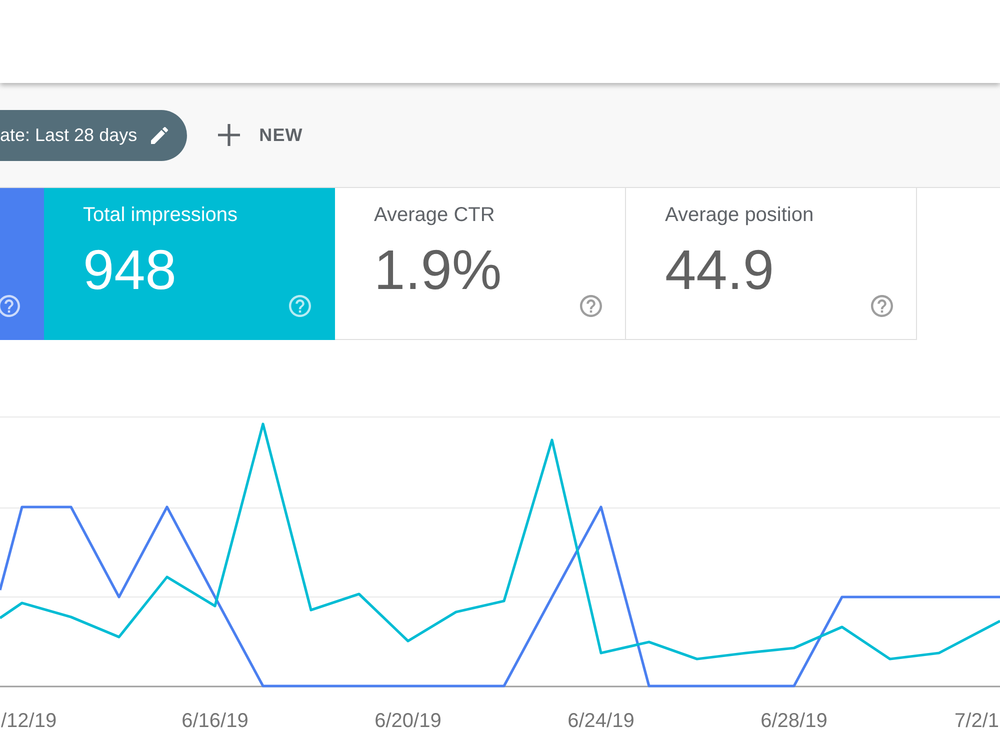 The image size is (1000, 750). I want to click on plus-icon, so click(229, 135).